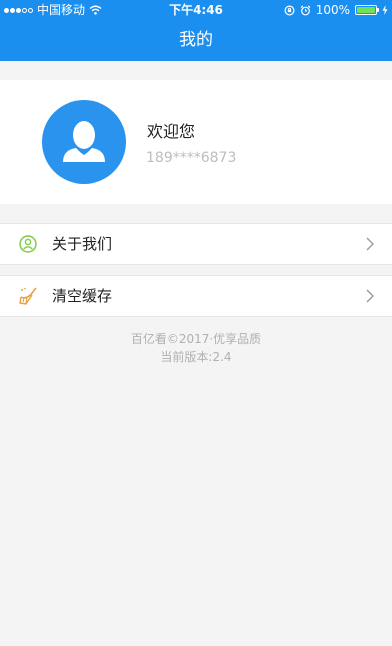 The image size is (392, 646). Describe the element at coordinates (289, 10) in the screenshot. I see `orientation-lock-icon` at that location.